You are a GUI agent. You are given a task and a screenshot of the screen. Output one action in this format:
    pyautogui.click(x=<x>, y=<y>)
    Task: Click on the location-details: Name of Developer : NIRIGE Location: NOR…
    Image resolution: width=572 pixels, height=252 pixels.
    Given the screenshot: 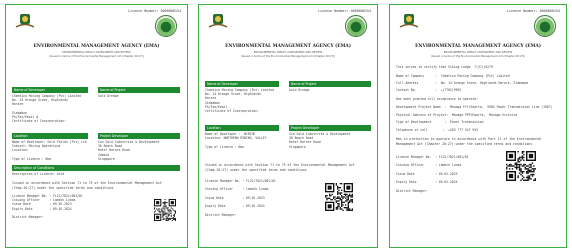 What is the action you would take?
    pyautogui.click(x=236, y=140)
    